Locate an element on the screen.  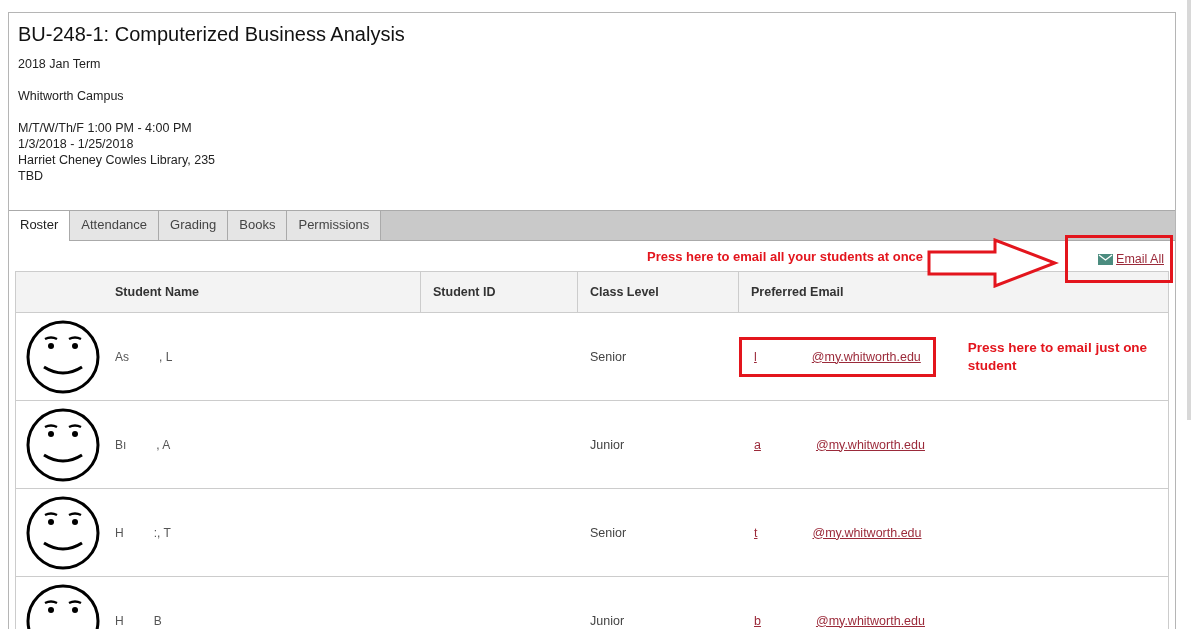
student-name: :, T is located at coordinates (162, 532).